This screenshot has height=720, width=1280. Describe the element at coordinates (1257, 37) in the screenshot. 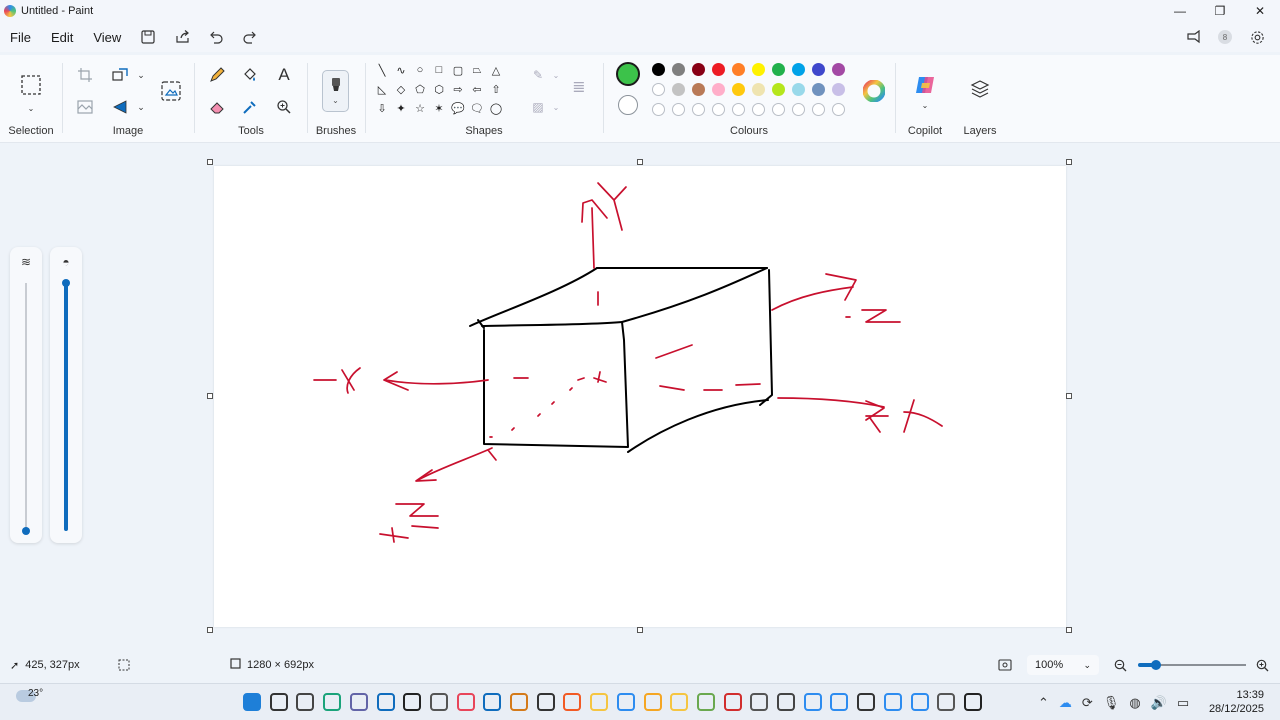

I see `settings-gear-icon` at that location.